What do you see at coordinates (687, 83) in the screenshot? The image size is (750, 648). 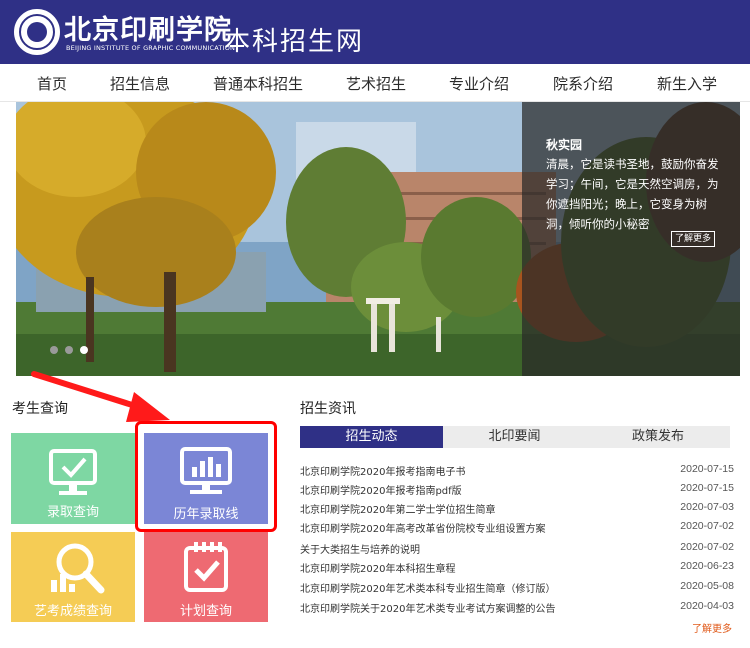 I see `nav-item-freshmen: 新生入学` at bounding box center [687, 83].